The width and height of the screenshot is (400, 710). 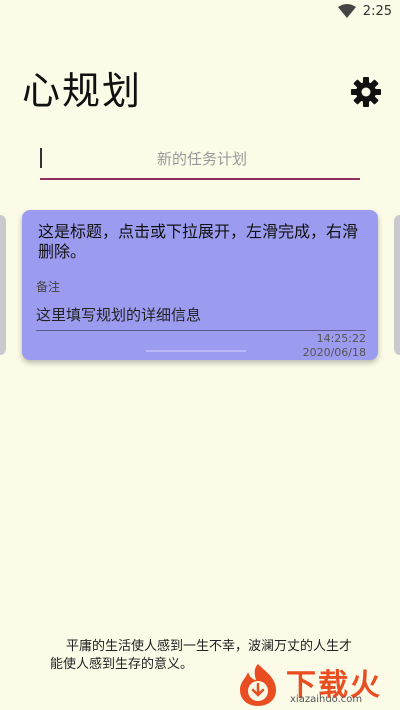 What do you see at coordinates (366, 92) in the screenshot?
I see `gear-icon` at bounding box center [366, 92].